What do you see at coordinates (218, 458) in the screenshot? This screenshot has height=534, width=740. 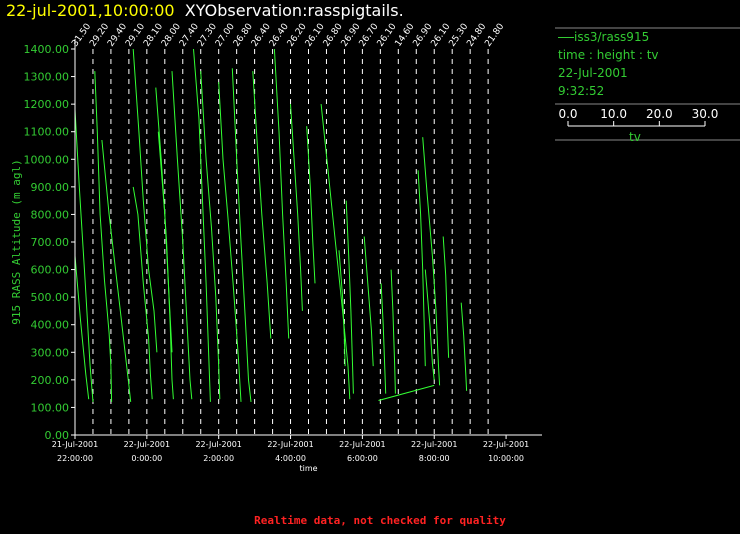 I see `x-tick-time: 2:00:00` at bounding box center [218, 458].